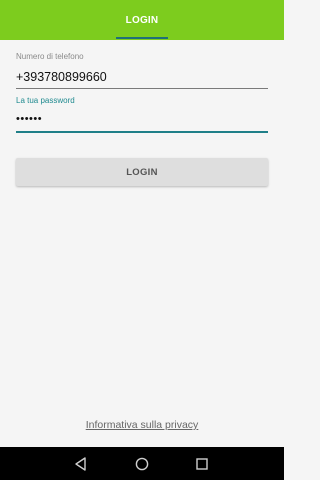 The width and height of the screenshot is (320, 480). Describe the element at coordinates (50, 56) in the screenshot. I see `phone-label: Numero di telefono` at that location.